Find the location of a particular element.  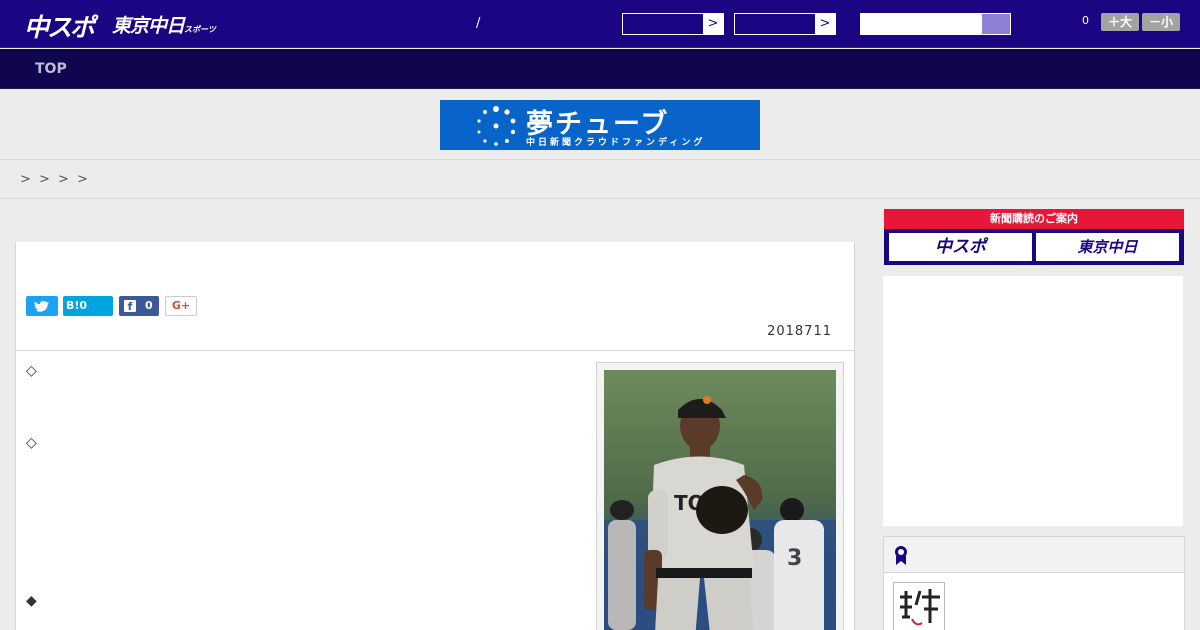

site-header: 中スポ 東京中日スポーツ / > > 0 ＋大 －小 is located at coordinates (600, 24).